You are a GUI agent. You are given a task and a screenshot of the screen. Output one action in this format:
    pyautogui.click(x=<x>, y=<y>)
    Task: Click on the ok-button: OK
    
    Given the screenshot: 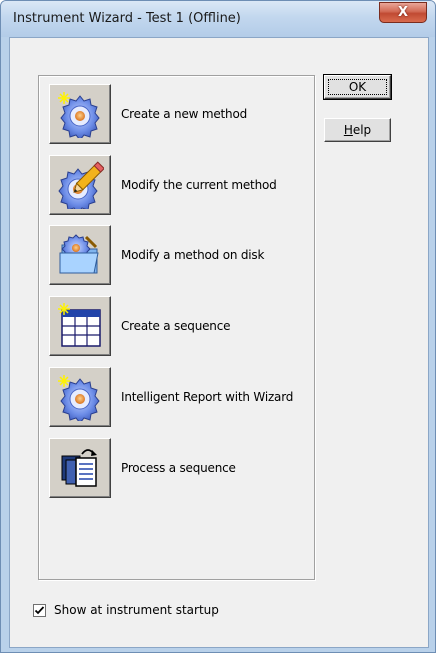 What is the action you would take?
    pyautogui.click(x=357, y=87)
    